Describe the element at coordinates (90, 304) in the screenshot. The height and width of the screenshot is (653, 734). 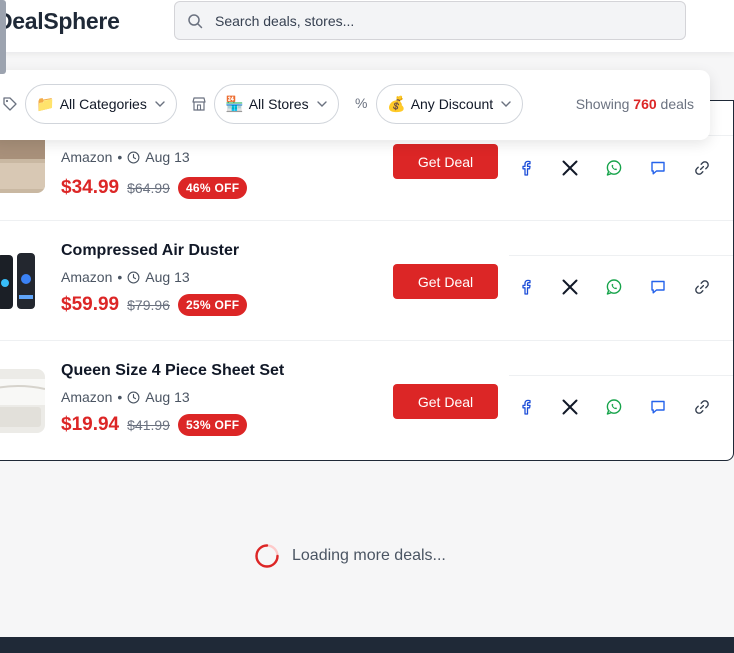
I see `deal-price: $59.99` at that location.